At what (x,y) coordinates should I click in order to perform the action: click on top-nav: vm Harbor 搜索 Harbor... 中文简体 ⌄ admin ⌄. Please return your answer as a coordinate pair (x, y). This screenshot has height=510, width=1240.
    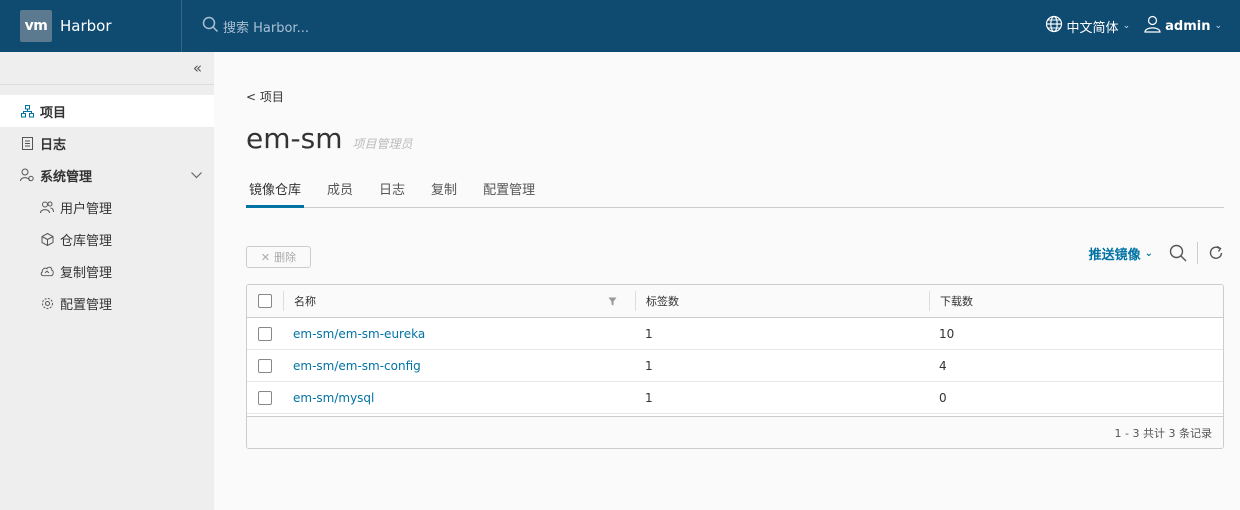
    Looking at the image, I should click on (620, 26).